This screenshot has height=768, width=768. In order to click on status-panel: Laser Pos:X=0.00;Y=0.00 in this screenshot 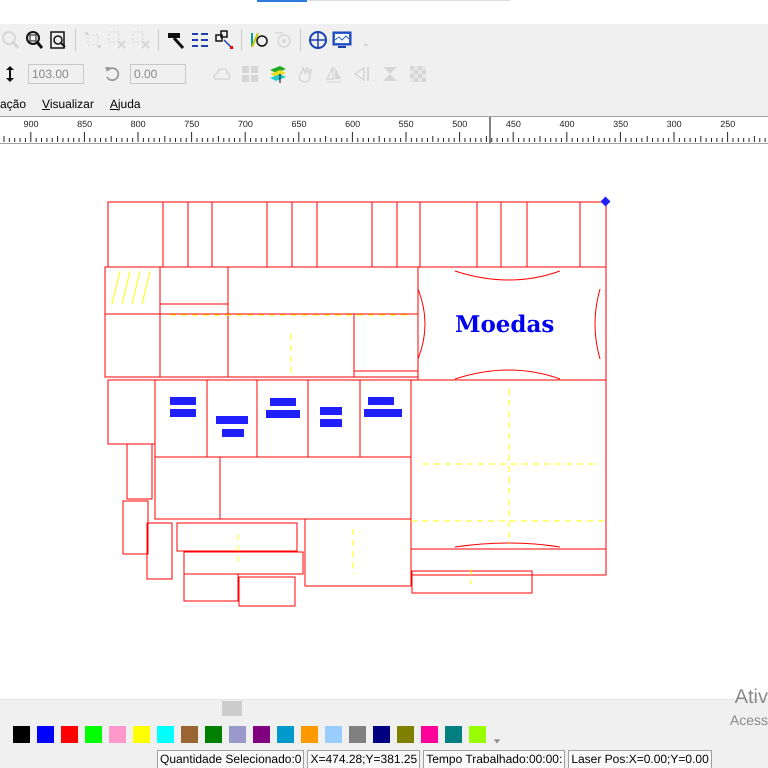, I will do `click(640, 759)`.